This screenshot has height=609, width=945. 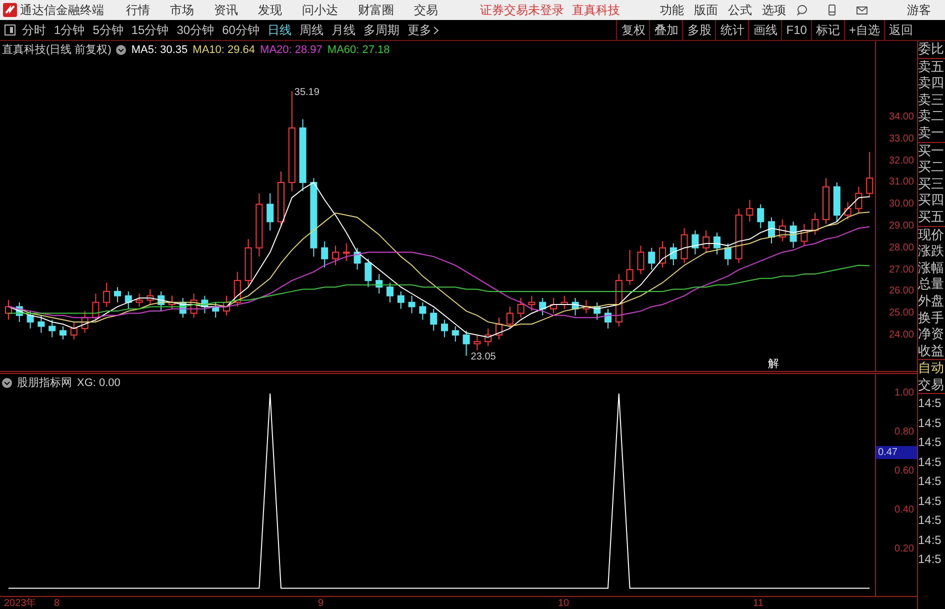 What do you see at coordinates (774, 10) in the screenshot?
I see `menu-item: 选项` at bounding box center [774, 10].